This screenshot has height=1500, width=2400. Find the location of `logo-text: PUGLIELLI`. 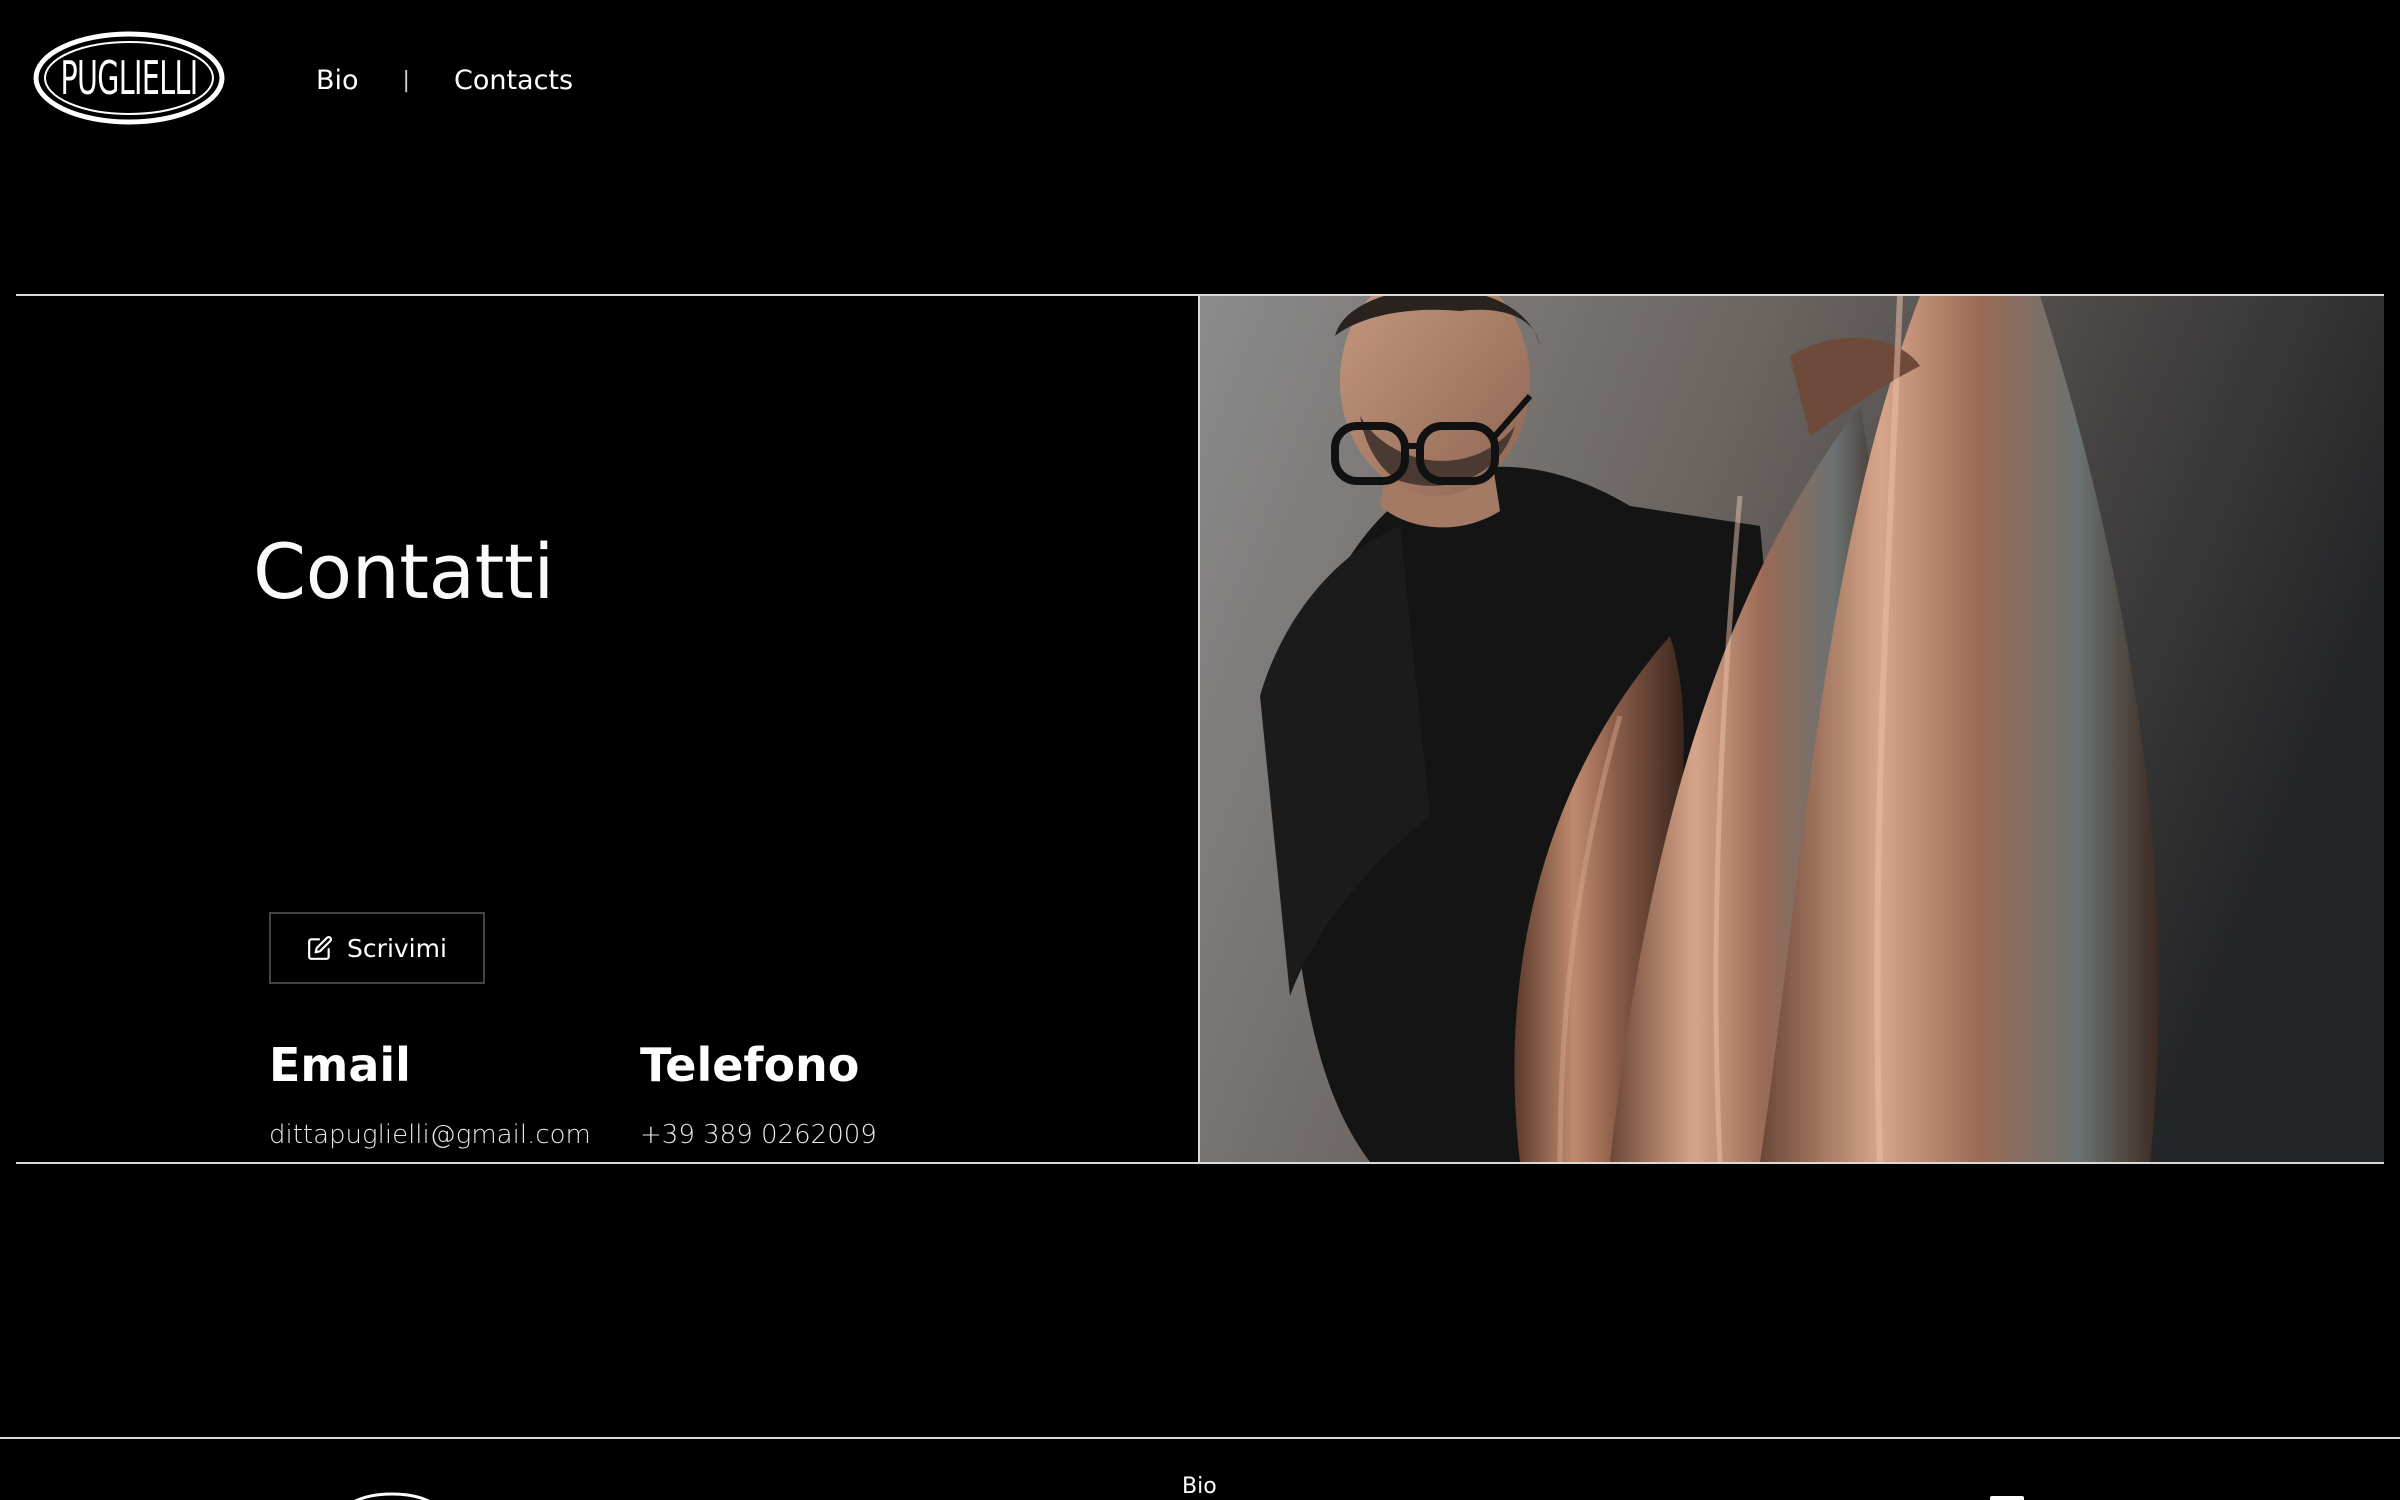

logo-text: PUGLIELLI is located at coordinates (129, 78).